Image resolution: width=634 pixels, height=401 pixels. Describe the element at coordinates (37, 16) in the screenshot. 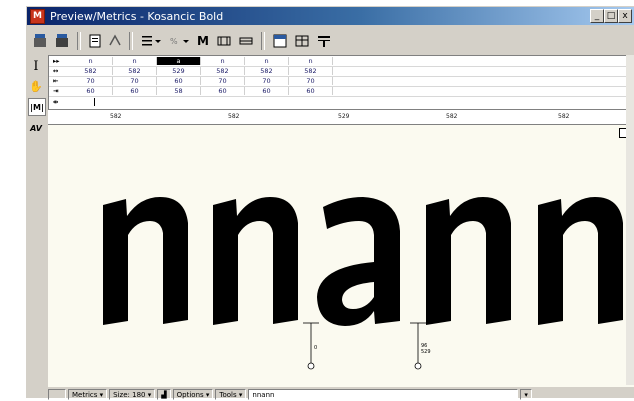

I see `app-icon: M` at that location.